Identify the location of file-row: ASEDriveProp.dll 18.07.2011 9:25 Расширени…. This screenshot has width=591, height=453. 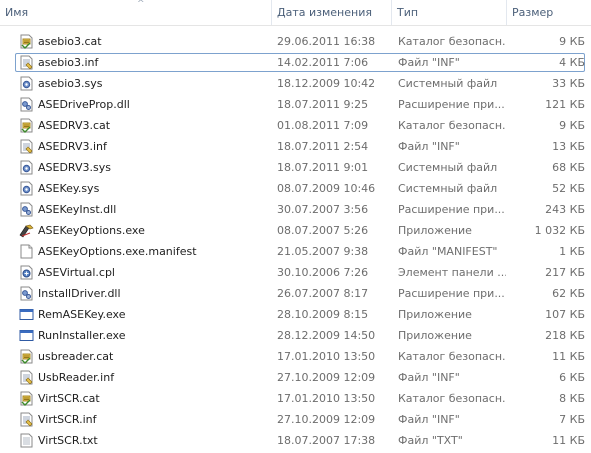
(295, 104).